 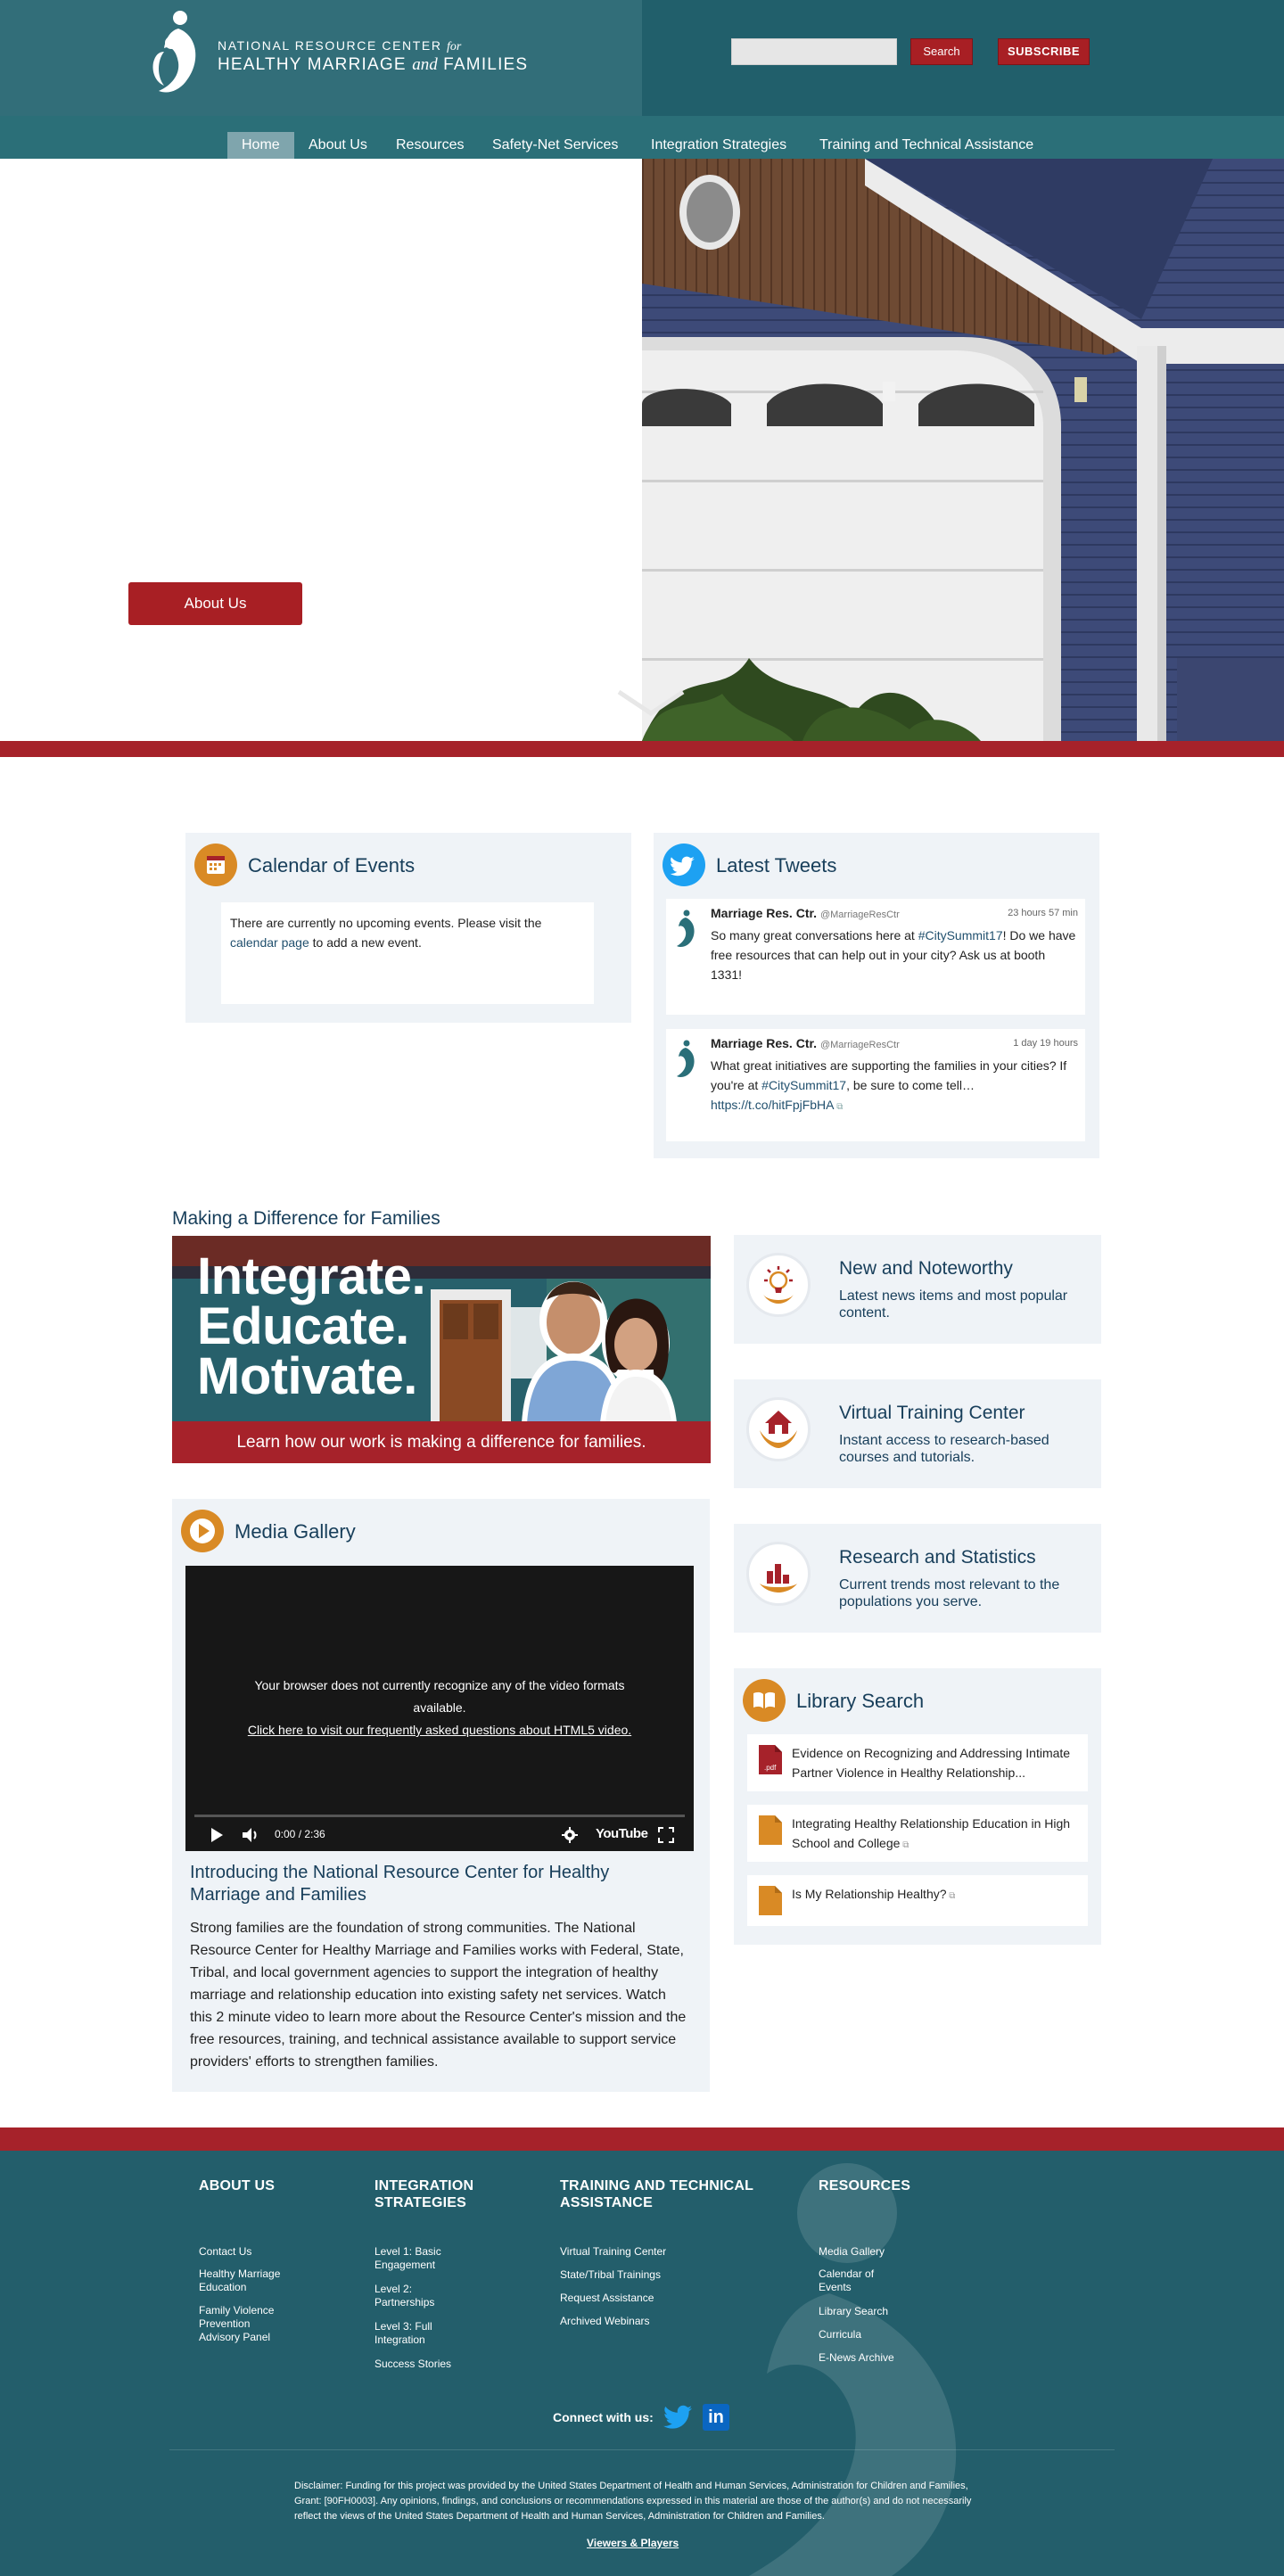 I want to click on subscribe-button: SUBSCRIBE, so click(x=1044, y=51).